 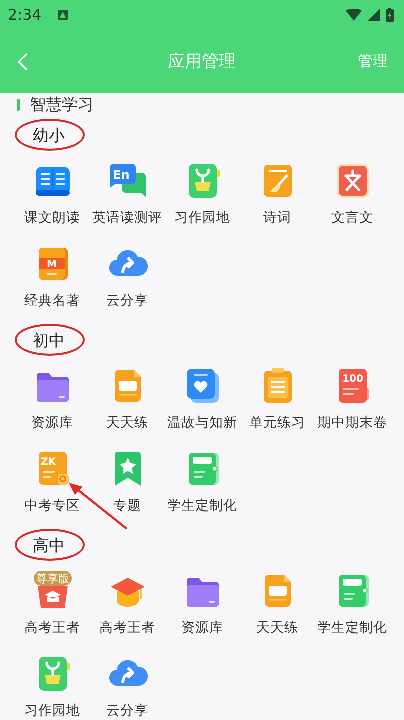 What do you see at coordinates (352, 379) in the screenshot?
I see `icon-digits: 100` at bounding box center [352, 379].